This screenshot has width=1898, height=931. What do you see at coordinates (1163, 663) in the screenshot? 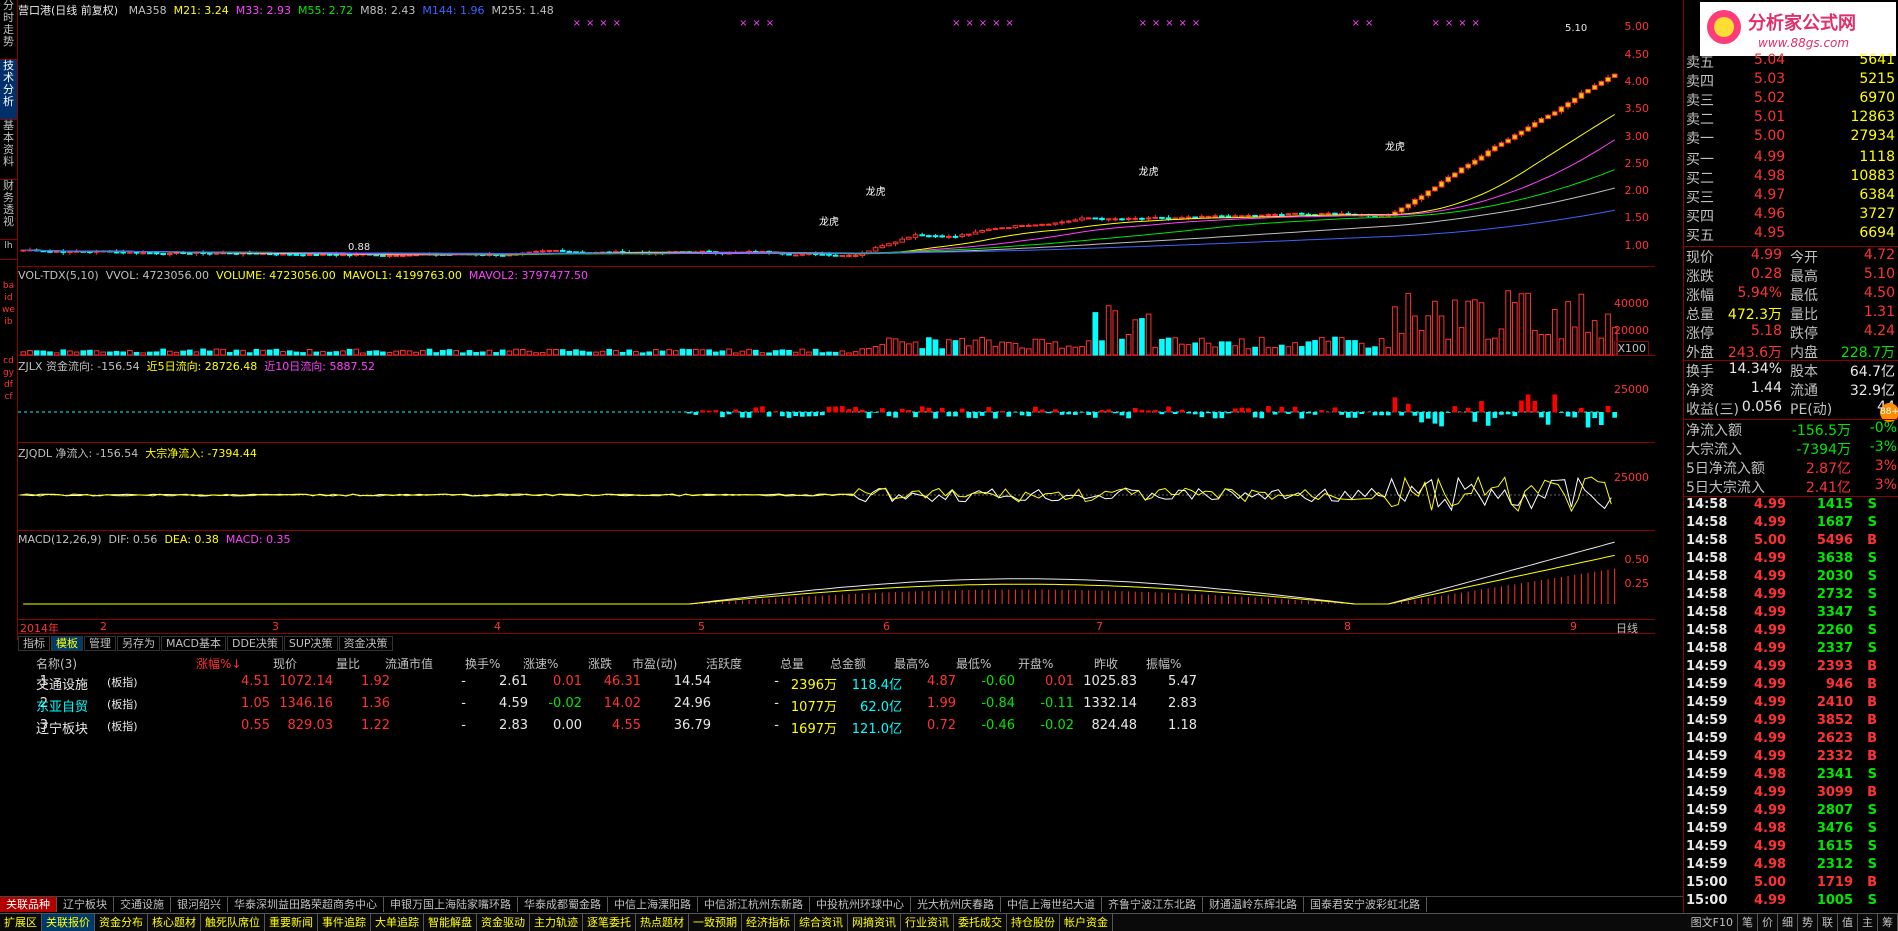
I see `col-amp: 振幅%` at bounding box center [1163, 663].